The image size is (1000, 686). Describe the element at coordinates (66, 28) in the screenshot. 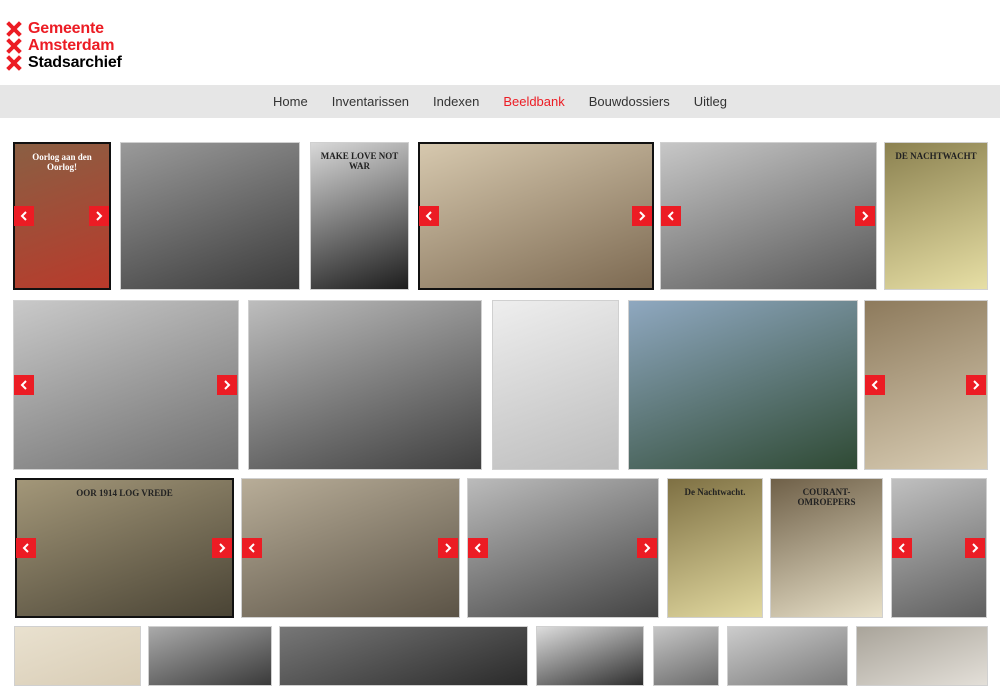

I see `logo-line-1: Gemeente` at that location.